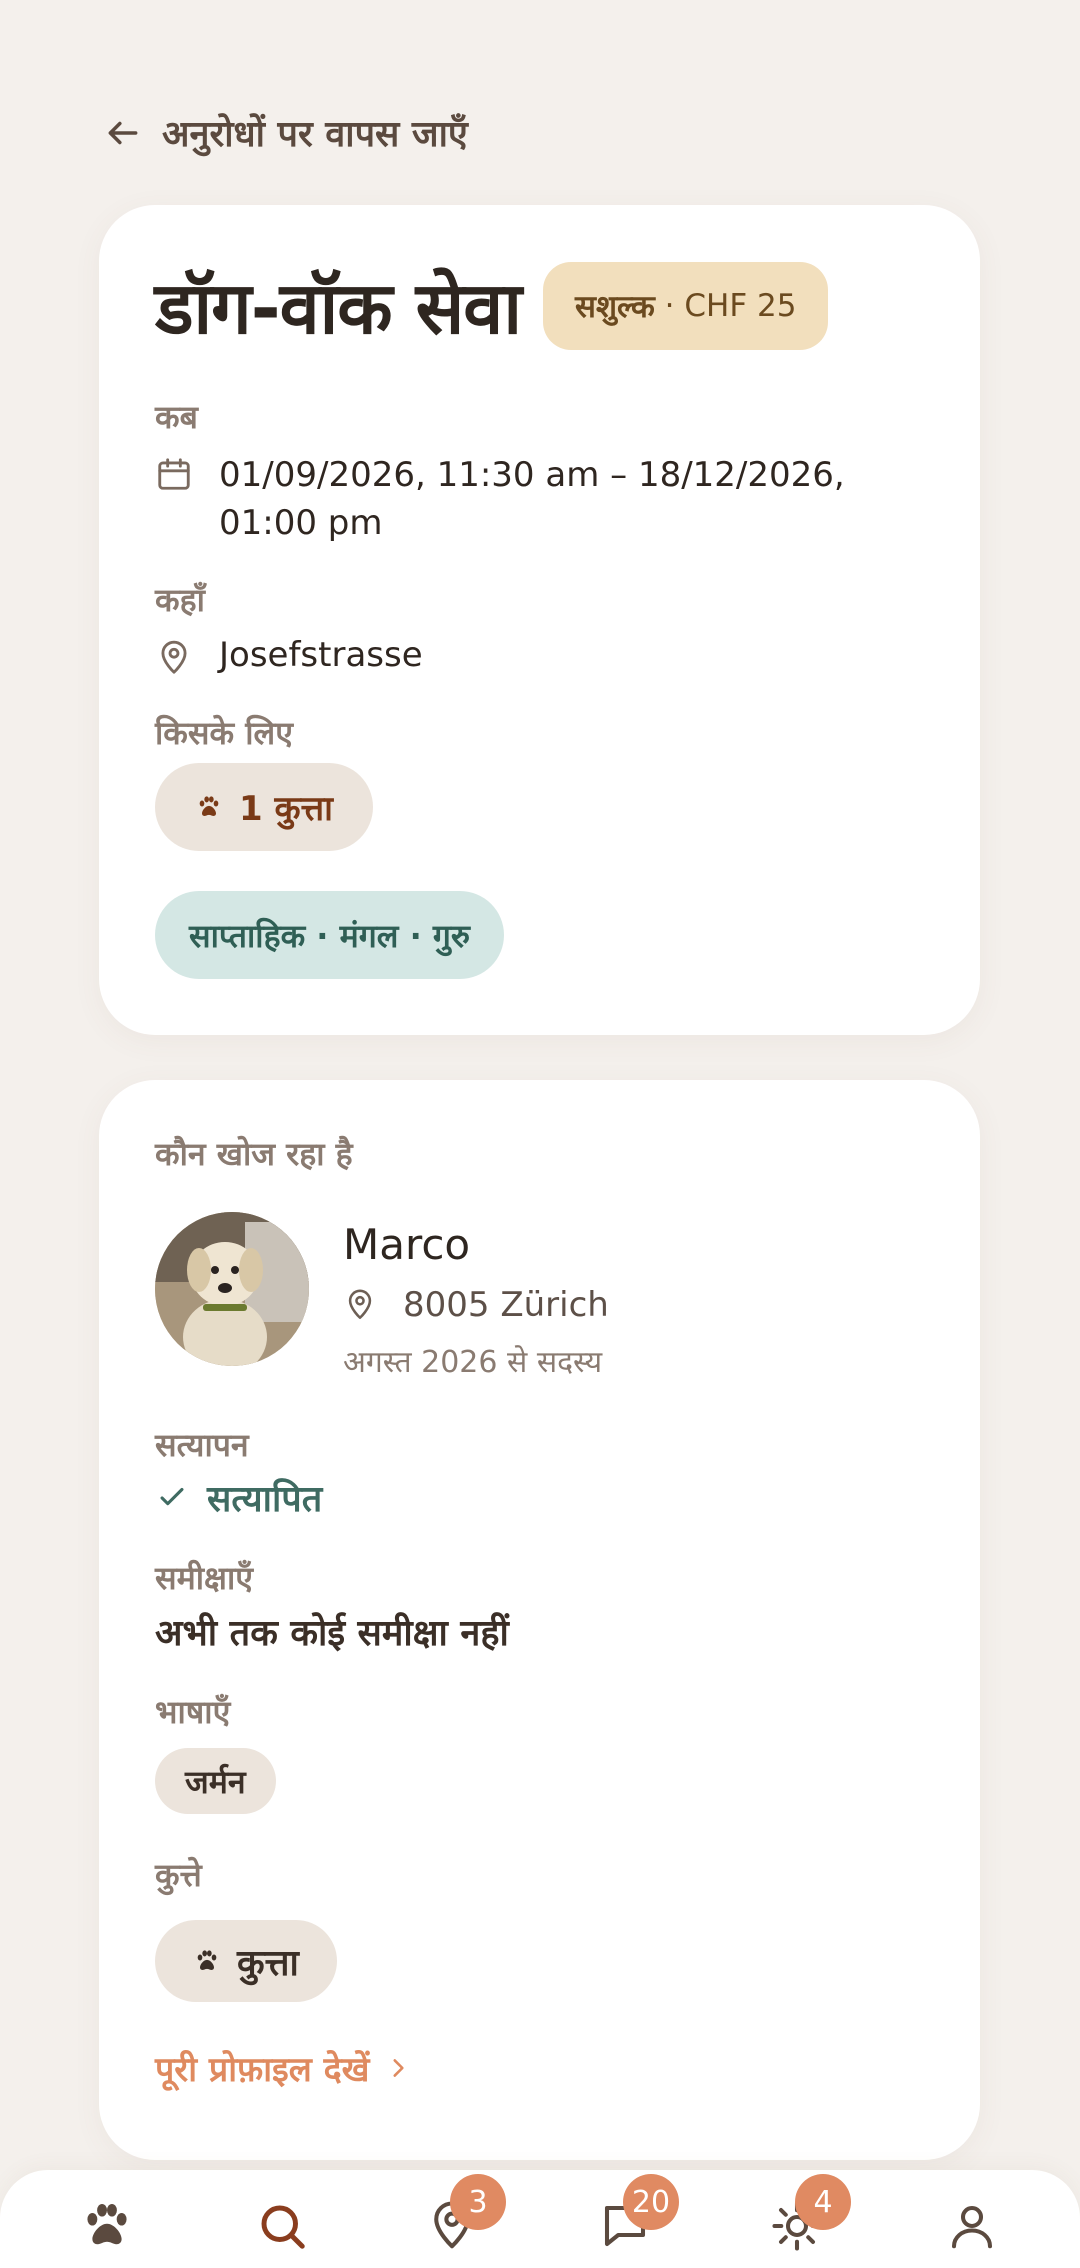 This screenshot has width=1080, height=2268. I want to click on where-label: कहाँ, so click(180, 600).